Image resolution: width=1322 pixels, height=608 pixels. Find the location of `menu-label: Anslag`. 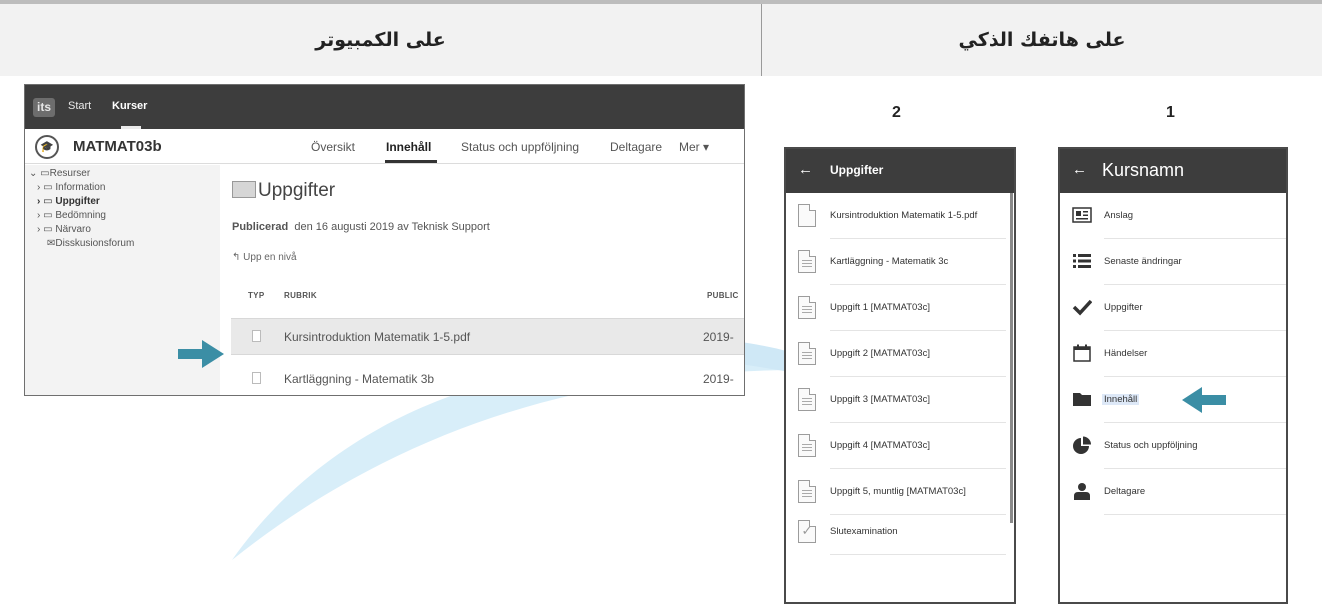

menu-label: Anslag is located at coordinates (1119, 215).